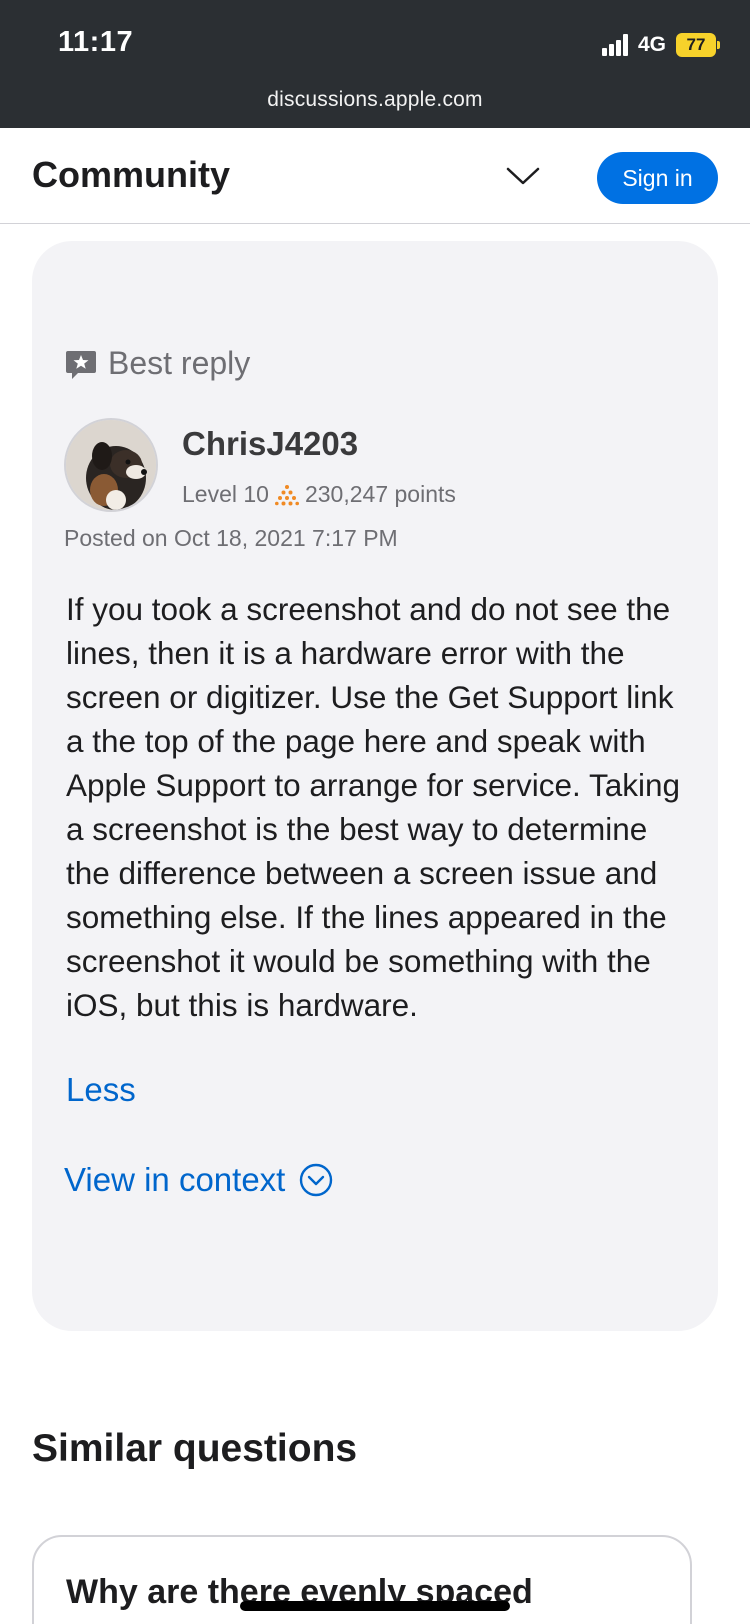  What do you see at coordinates (195, 1448) in the screenshot?
I see `similar-questions-heading: Similar questions` at bounding box center [195, 1448].